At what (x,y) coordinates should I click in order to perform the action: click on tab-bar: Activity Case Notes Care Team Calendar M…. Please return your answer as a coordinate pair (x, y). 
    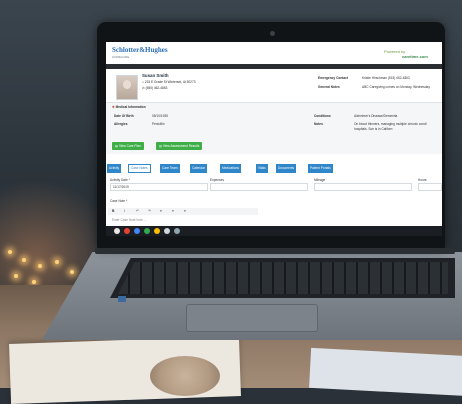
    Looking at the image, I should click on (274, 168).